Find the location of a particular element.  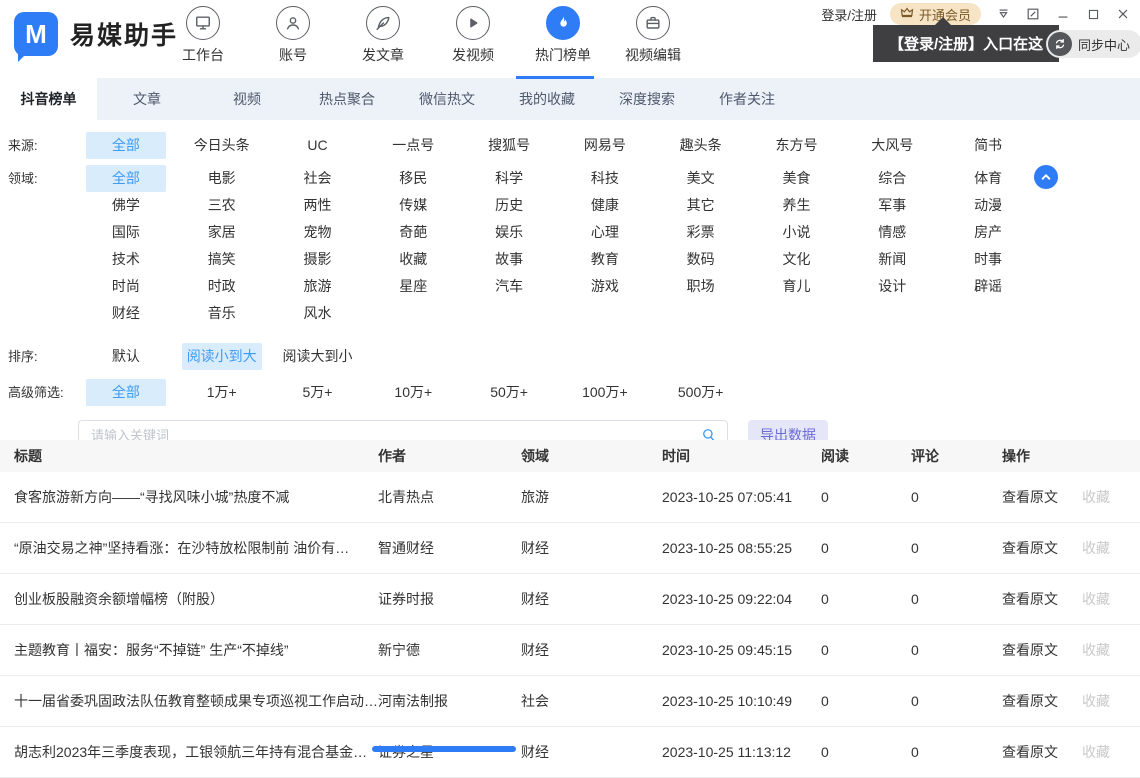

filter-chip: 默认 is located at coordinates (126, 356).